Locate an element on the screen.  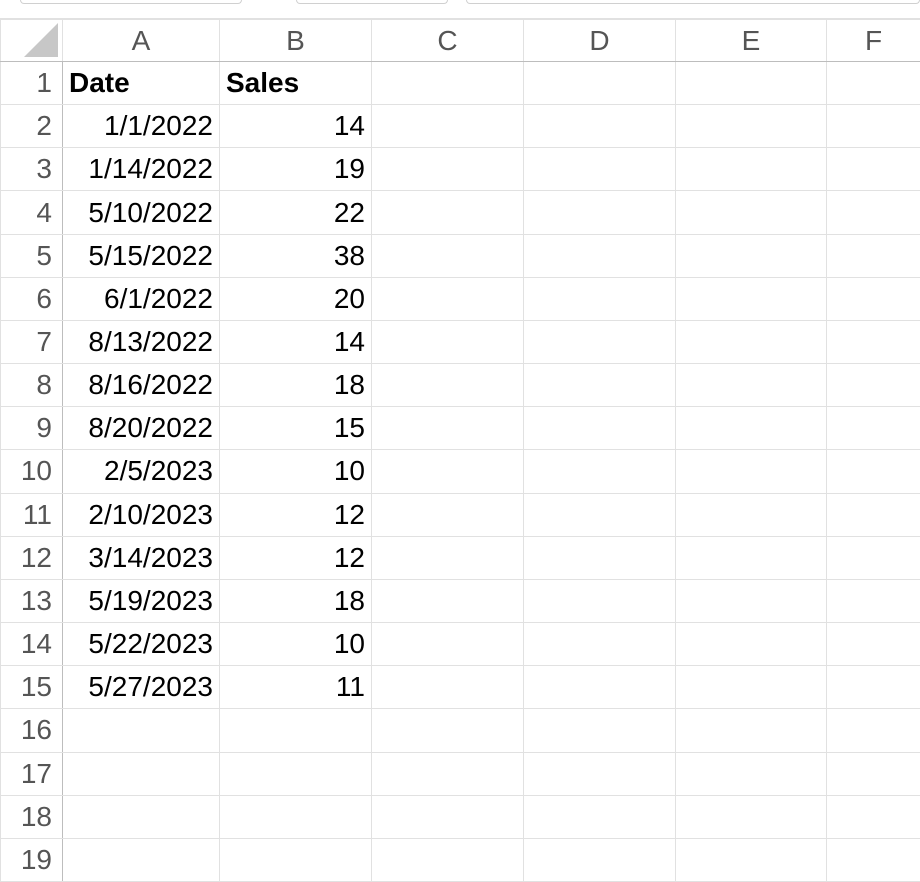
sales-cell: 12 is located at coordinates (295, 557).